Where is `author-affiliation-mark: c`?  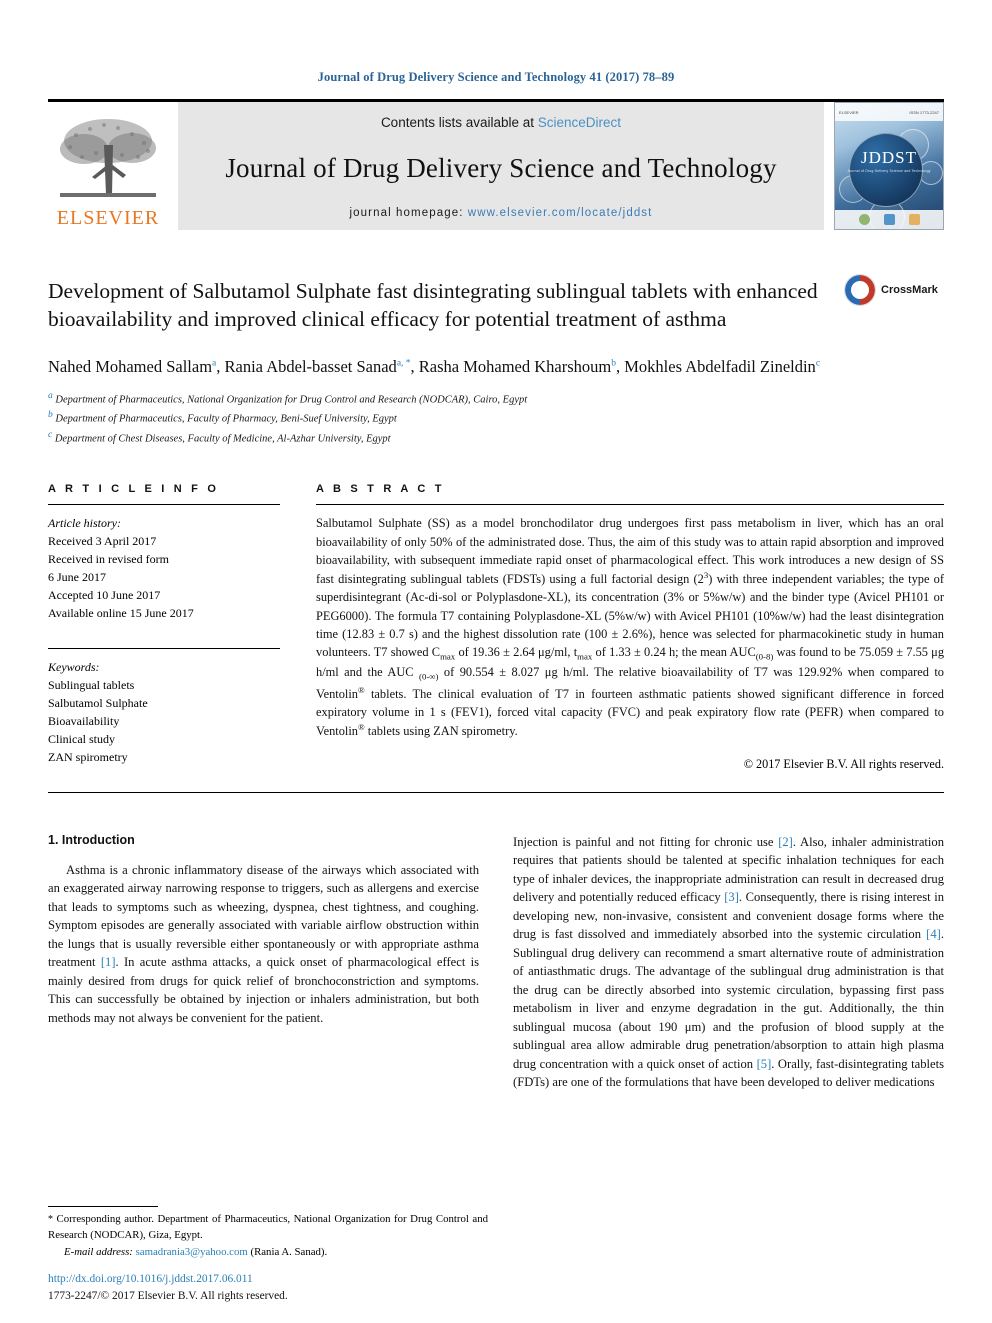 author-affiliation-mark: c is located at coordinates (818, 363).